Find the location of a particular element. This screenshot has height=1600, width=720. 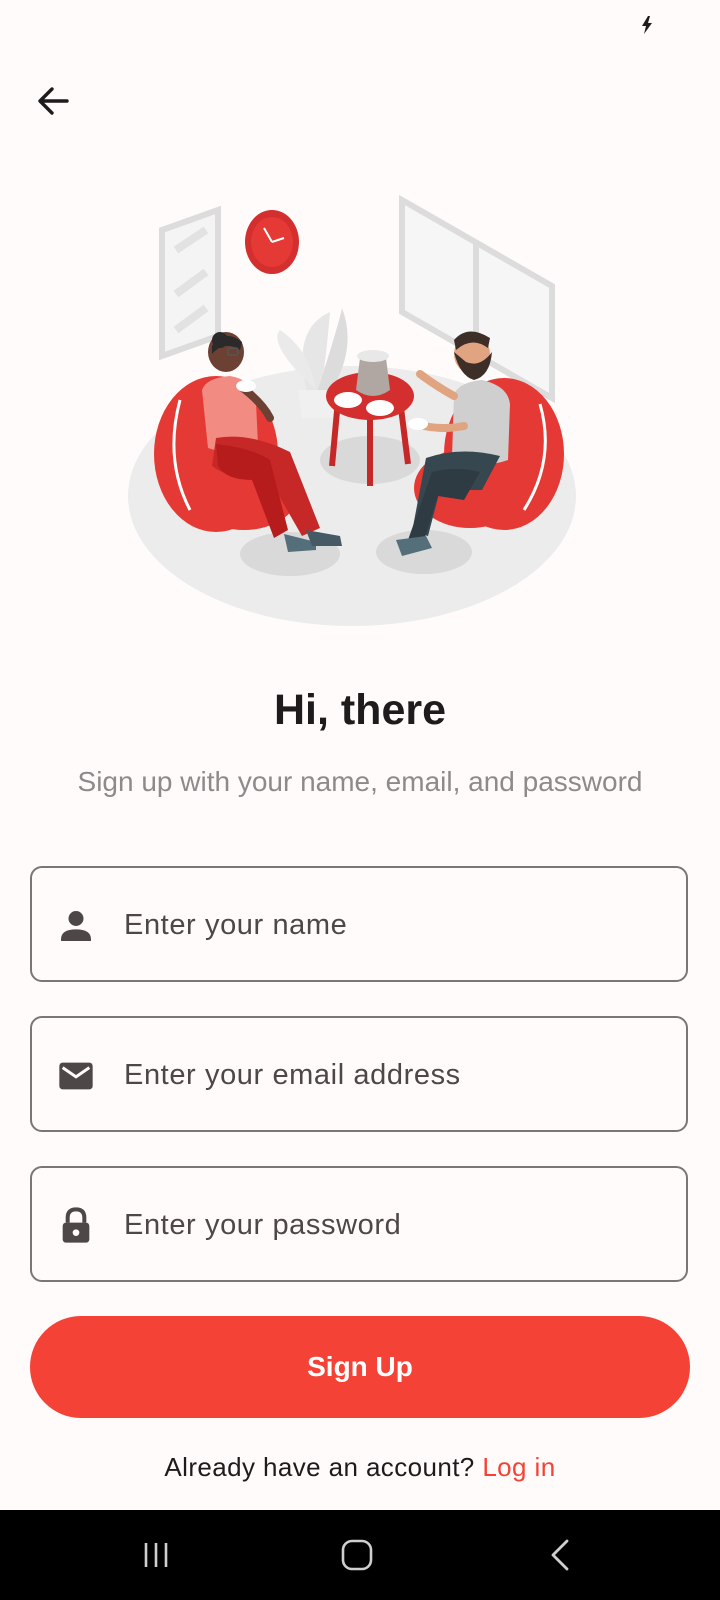

password-input is located at coordinates (394, 1225).